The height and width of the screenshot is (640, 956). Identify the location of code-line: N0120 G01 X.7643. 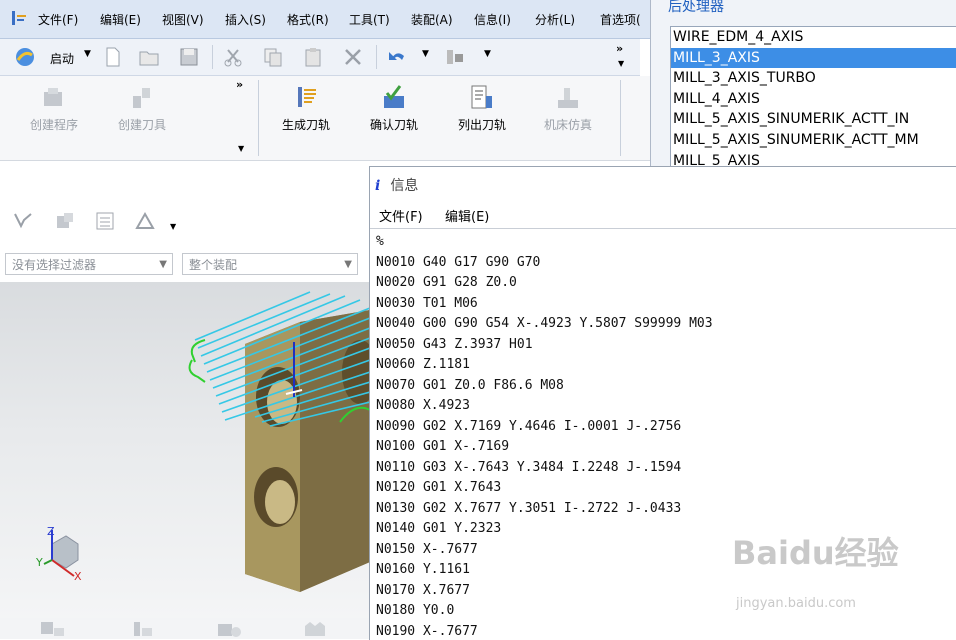
(439, 487).